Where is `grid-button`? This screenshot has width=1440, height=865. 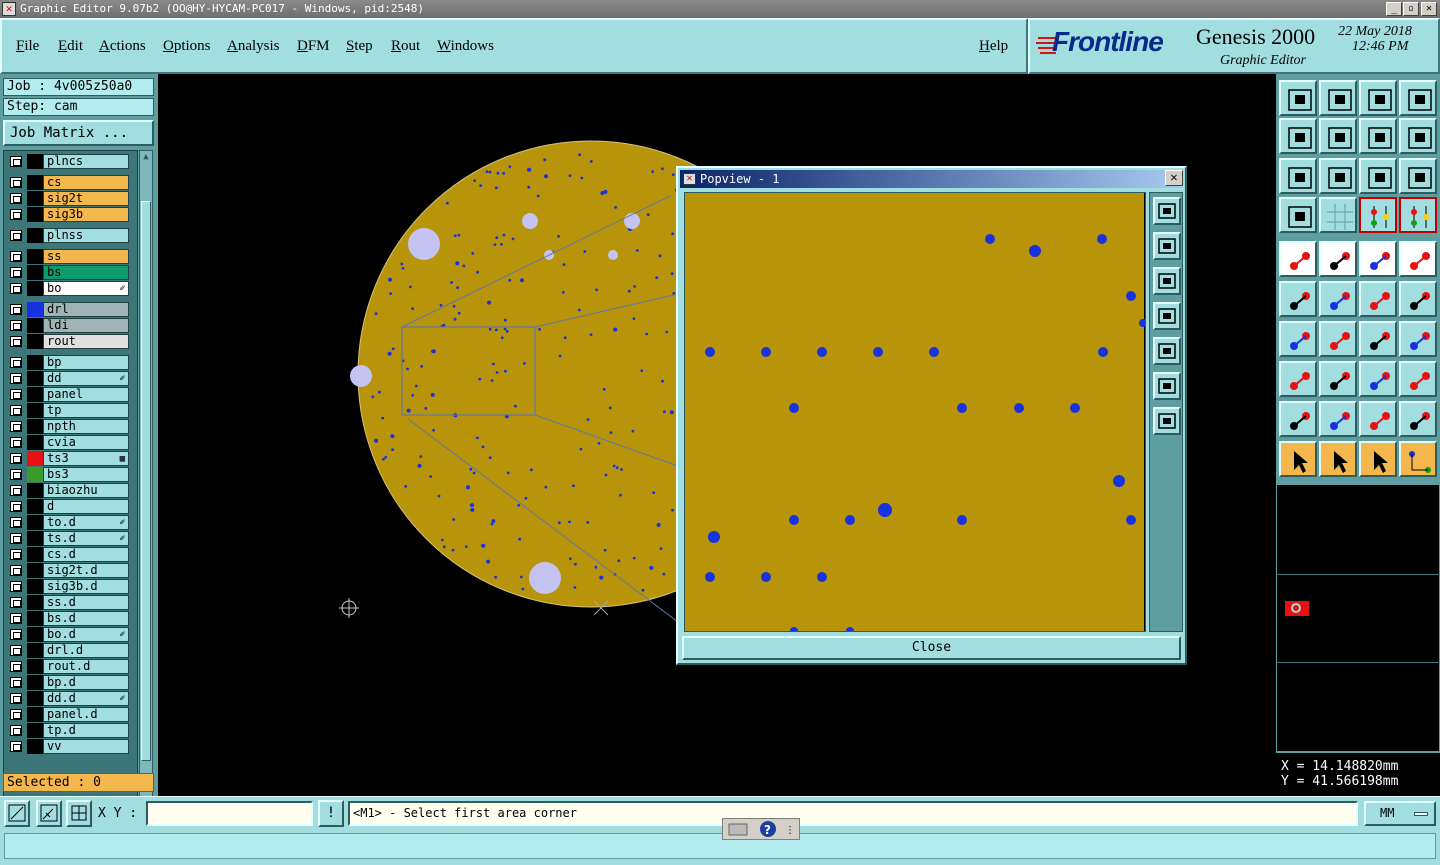
grid-button is located at coordinates (1338, 215).